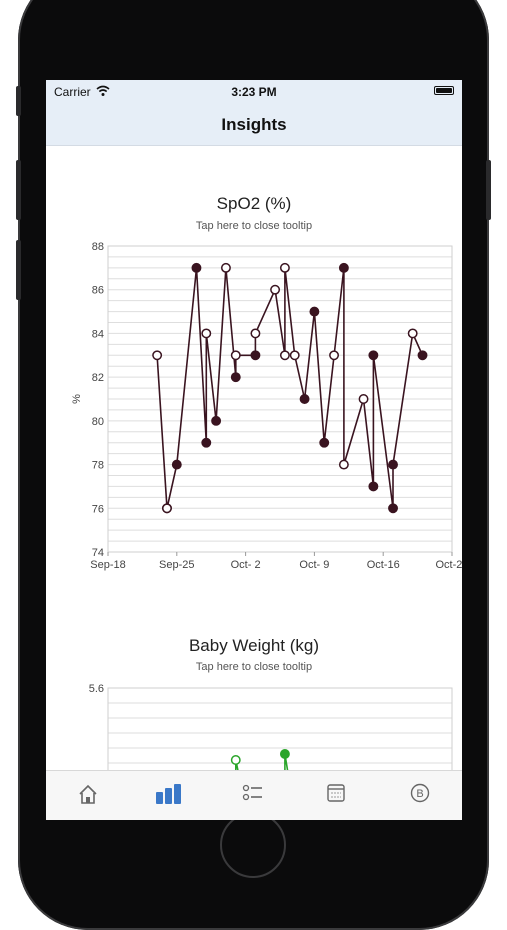  I want to click on status-time: 3:23 PM, so click(254, 92).